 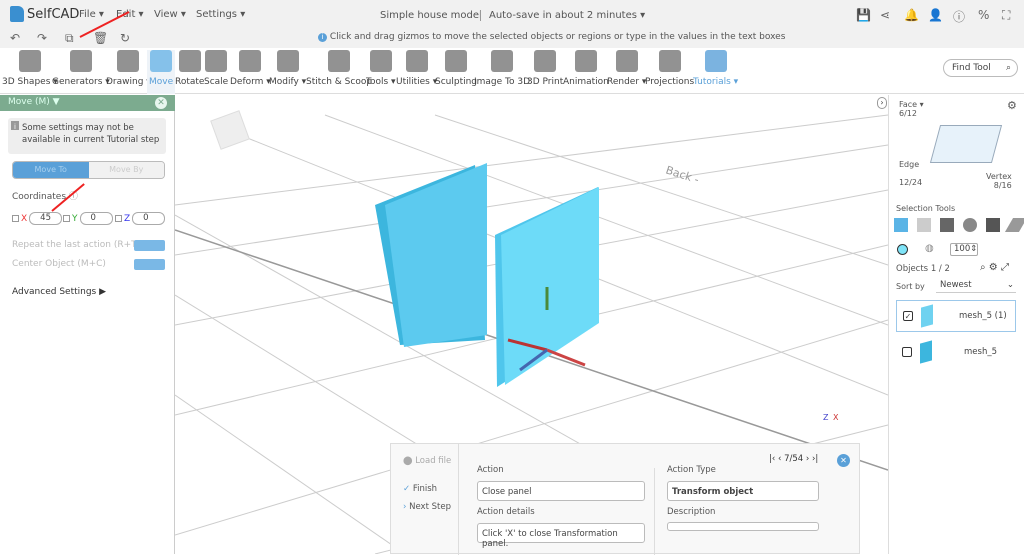 What do you see at coordinates (96, 218) in the screenshot?
I see `y-input: 0` at bounding box center [96, 218].